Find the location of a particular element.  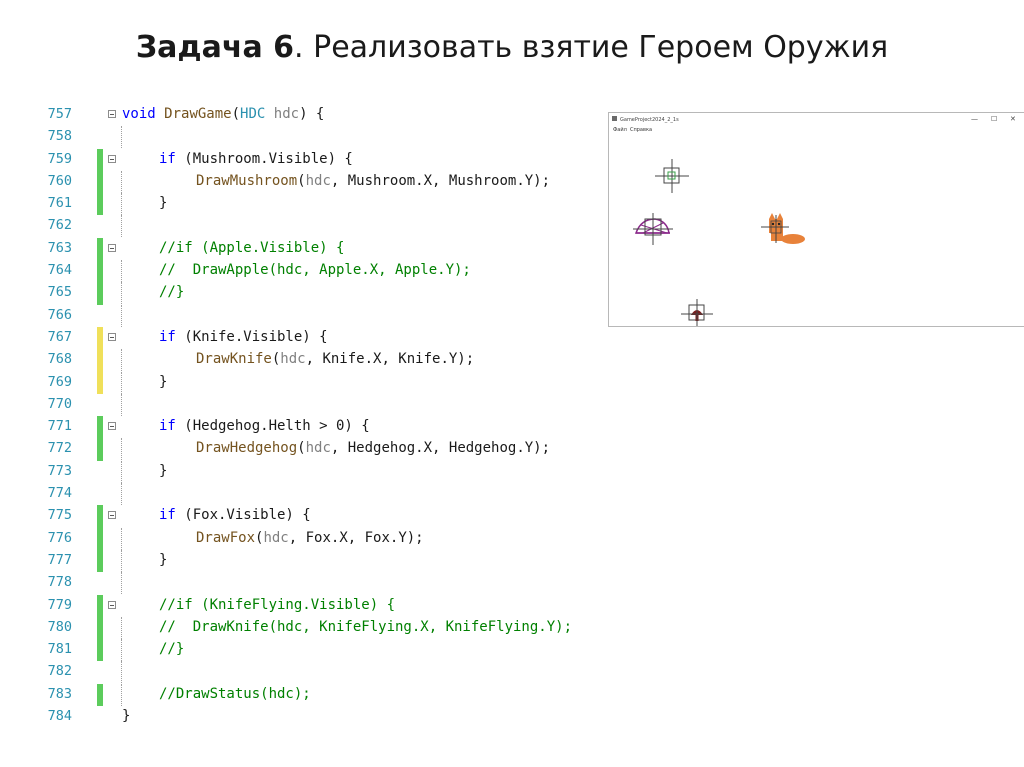

code-line: 783 //DrawStatus(hdc); is located at coordinates (310, 695).